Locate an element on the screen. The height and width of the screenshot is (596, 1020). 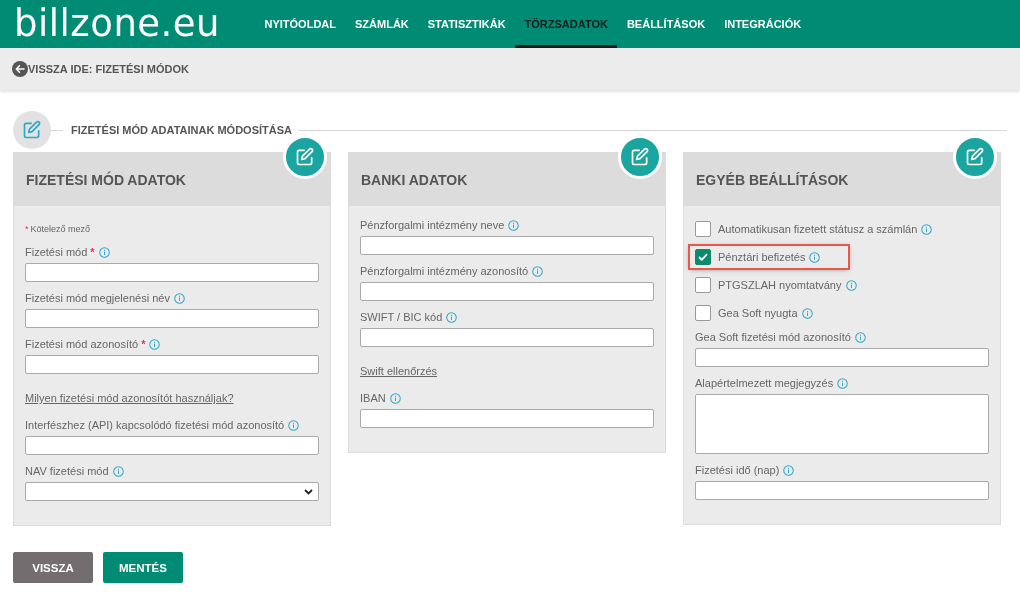
field-label: SWIFT / BIC kód is located at coordinates (401, 317).